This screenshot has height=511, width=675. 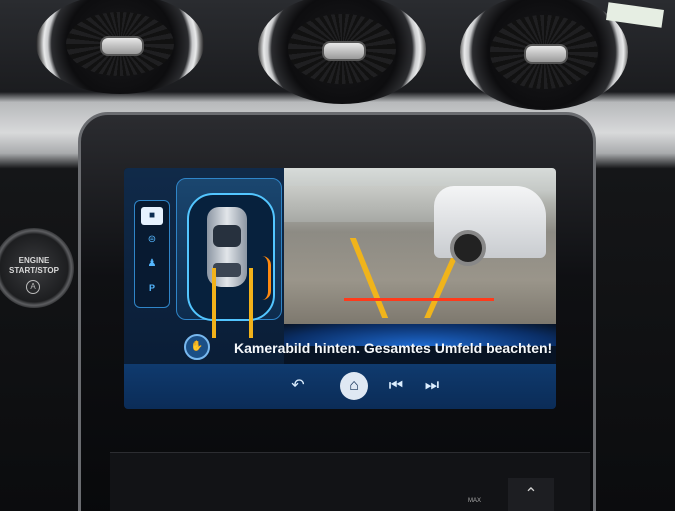 What do you see at coordinates (396, 386) in the screenshot?
I see `skip-previous-icon: ⏮` at bounding box center [396, 386].